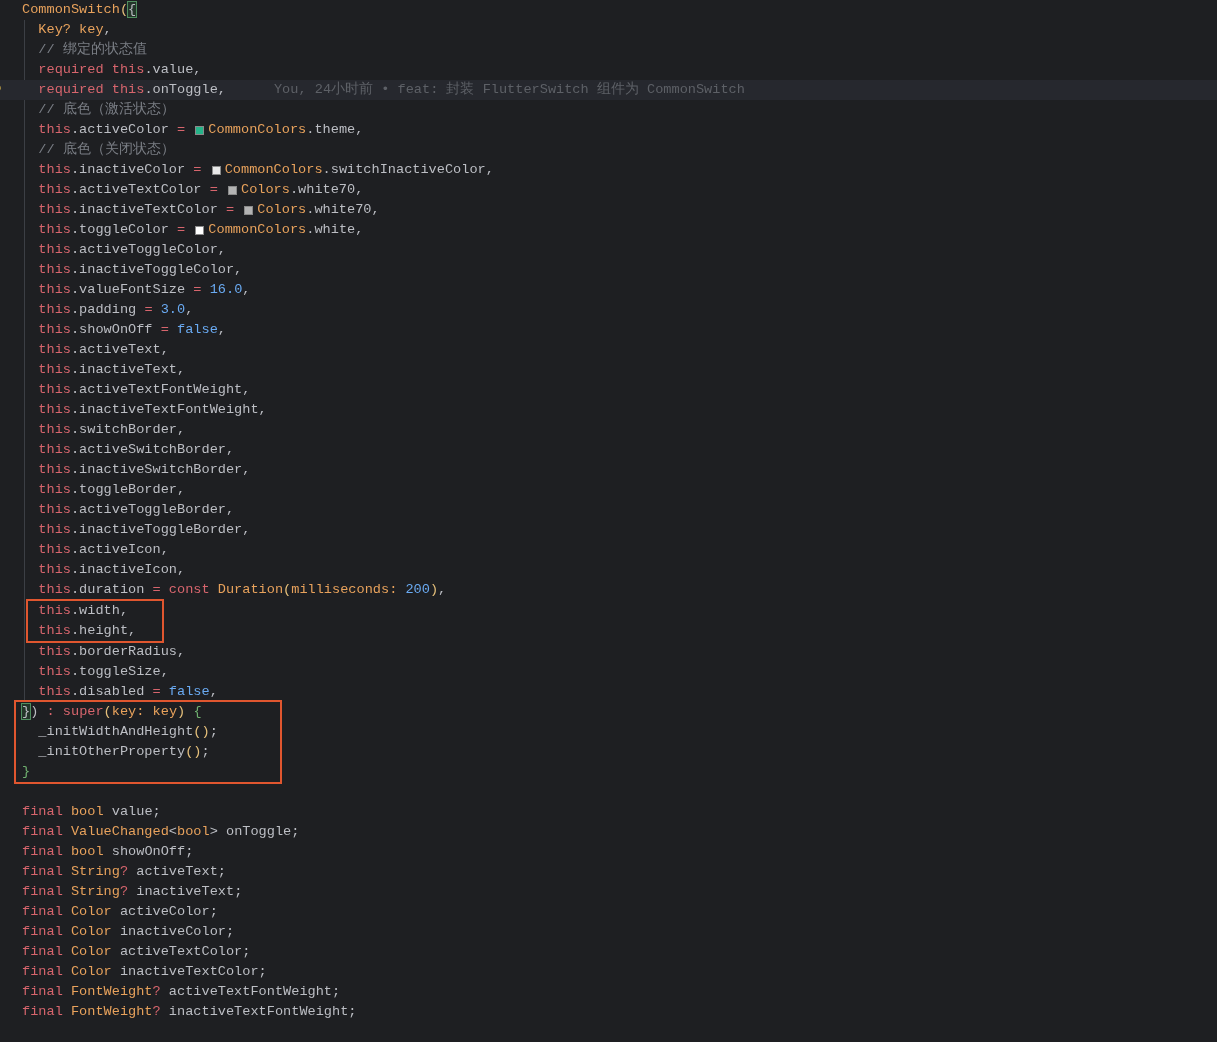 The width and height of the screenshot is (1217, 1042). What do you see at coordinates (79, 10) in the screenshot?
I see `code-text: CommonSwitch({` at bounding box center [79, 10].